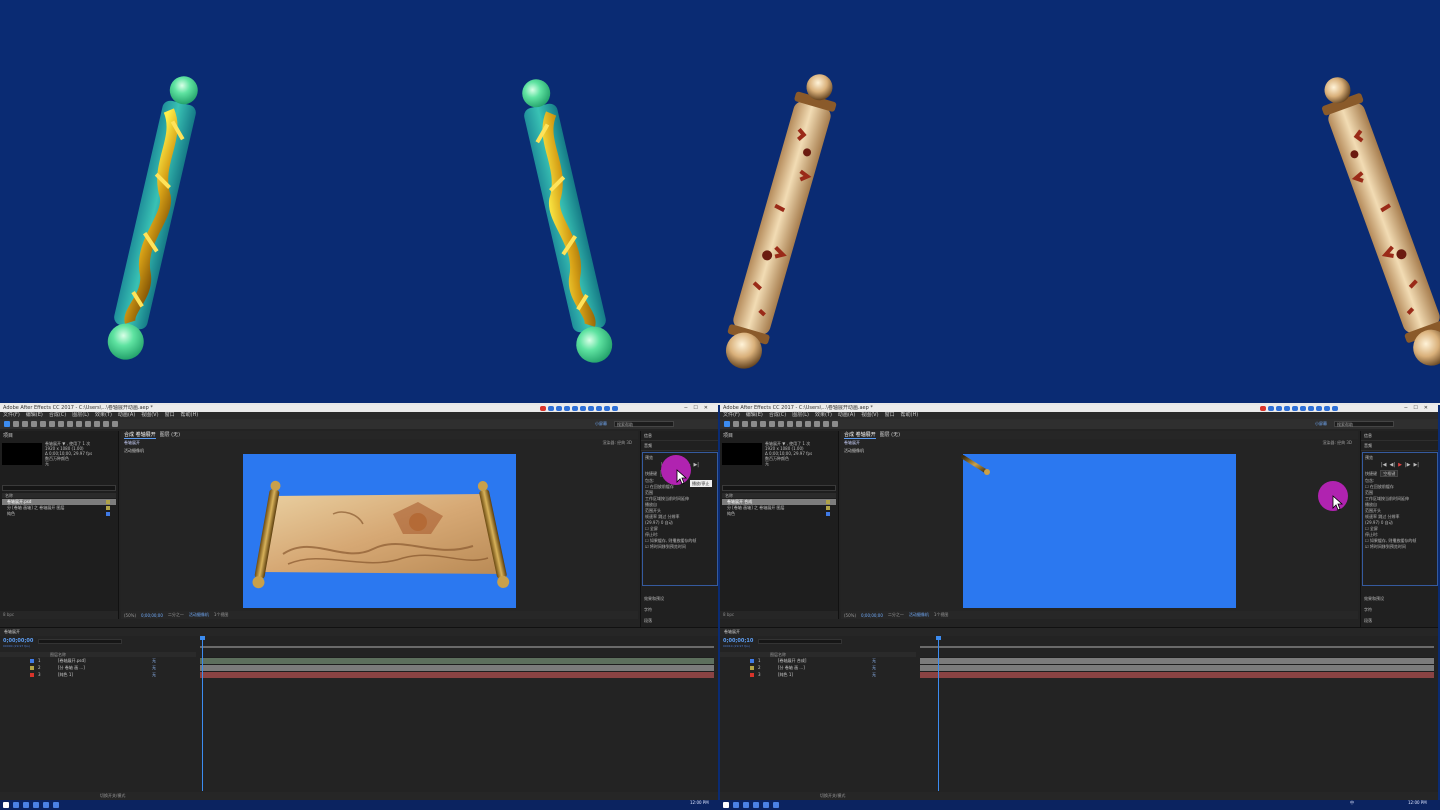 The image size is (1440, 810). I want to click on selection-tool-icon, so click(7, 424).